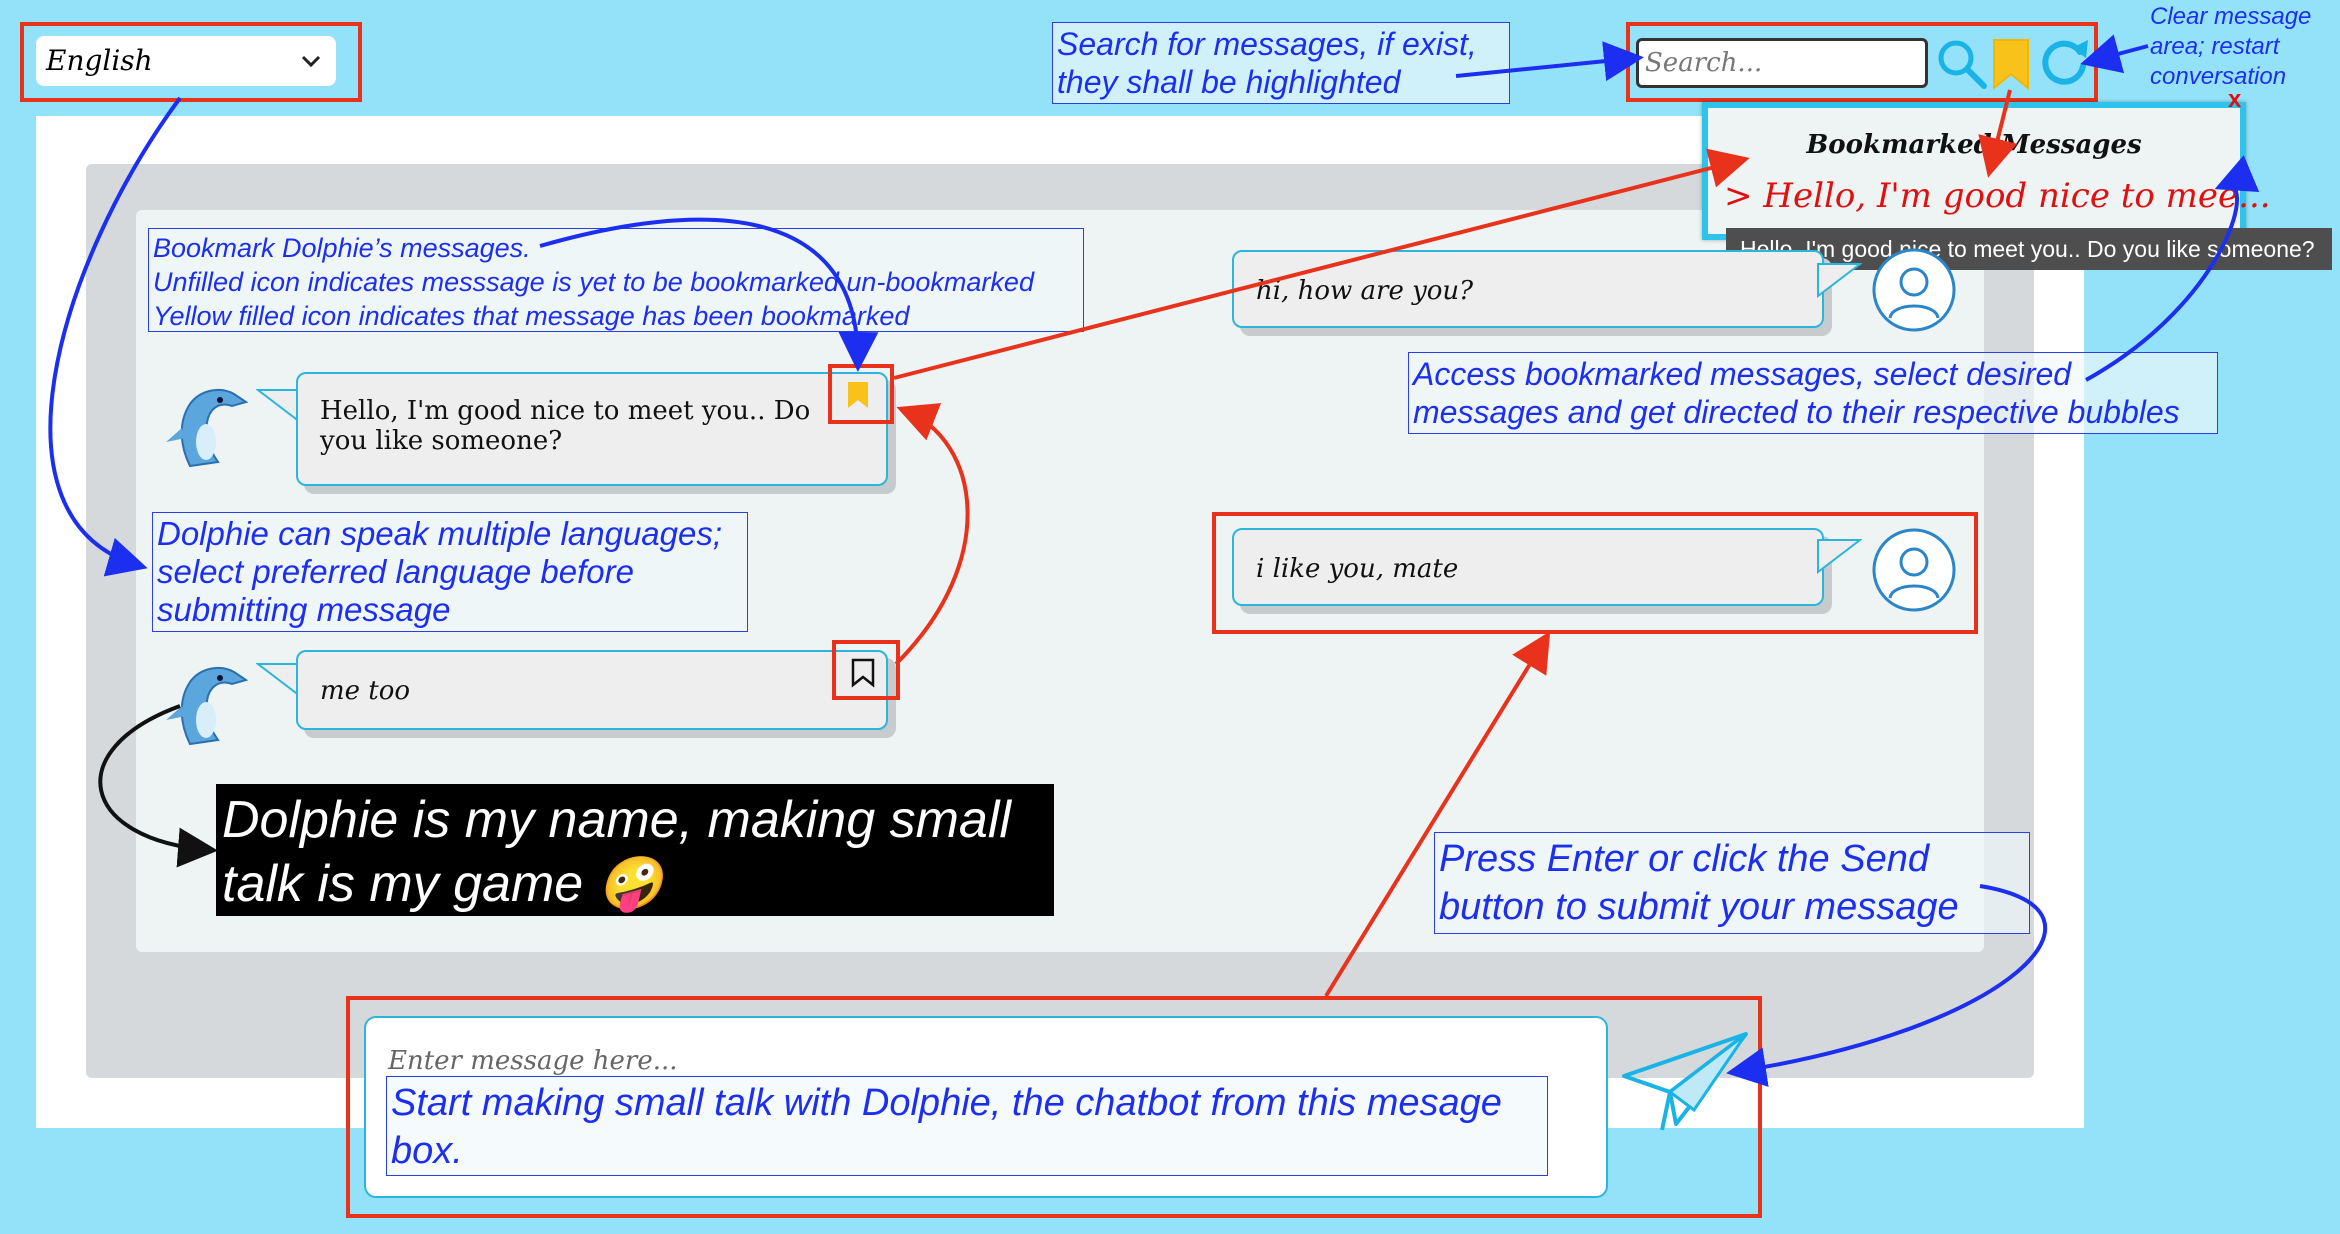  I want to click on bookmark-annotation-line: Bookmark Dolphie’s messages., so click(342, 248).